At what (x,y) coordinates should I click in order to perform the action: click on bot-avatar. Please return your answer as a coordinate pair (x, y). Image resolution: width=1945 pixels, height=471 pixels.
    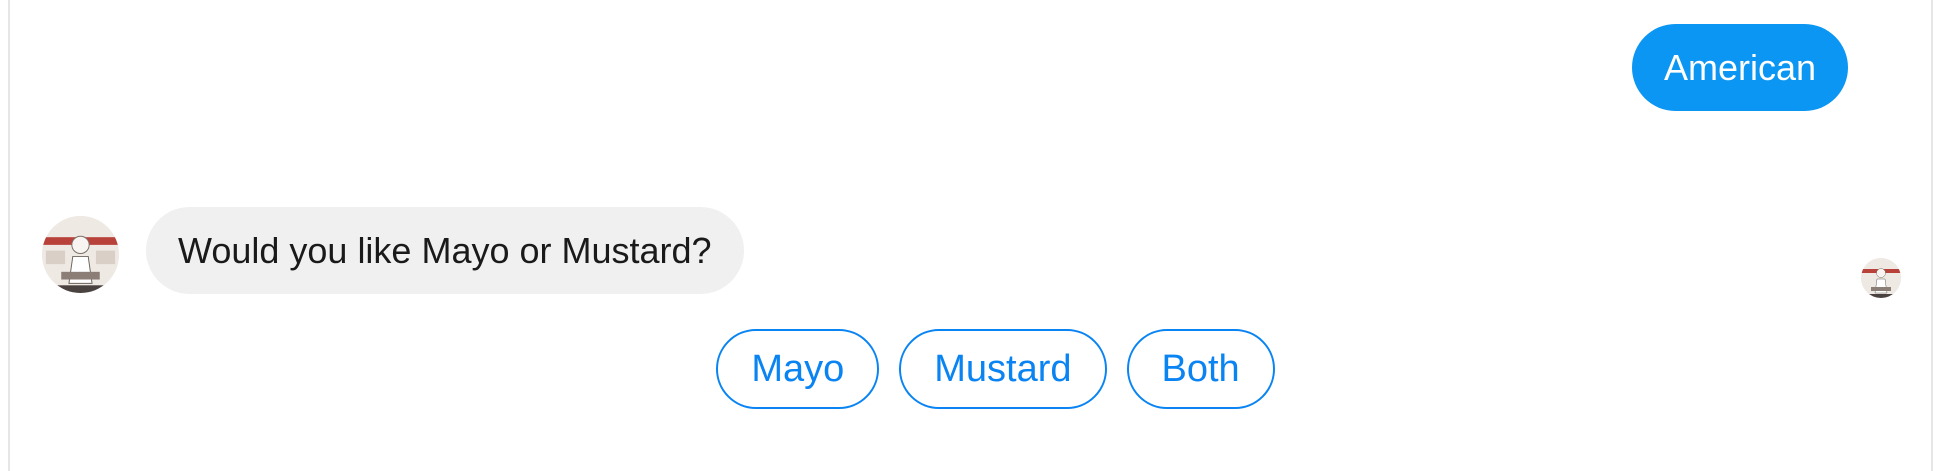
    Looking at the image, I should click on (80, 254).